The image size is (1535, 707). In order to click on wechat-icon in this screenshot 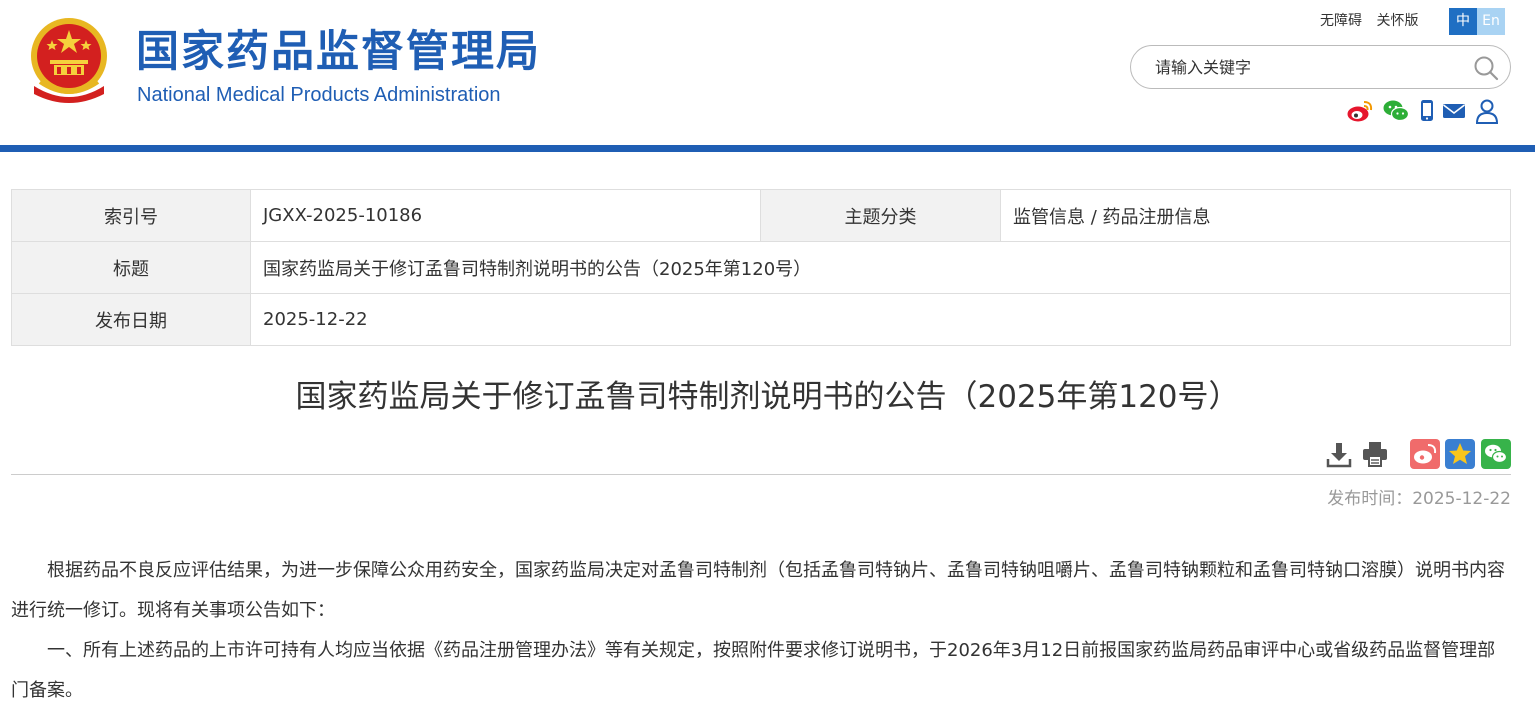, I will do `click(1396, 111)`.